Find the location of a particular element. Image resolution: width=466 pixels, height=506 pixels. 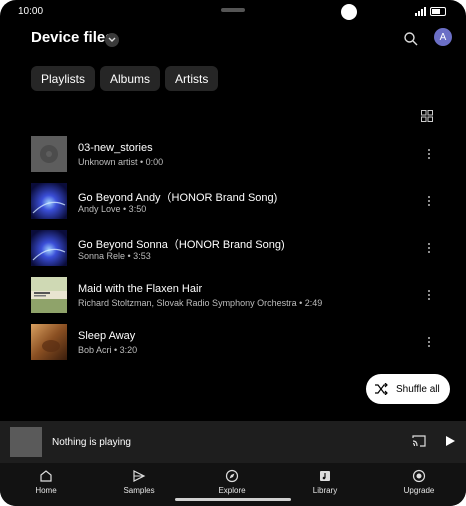

drag-handle is located at coordinates (233, 10).